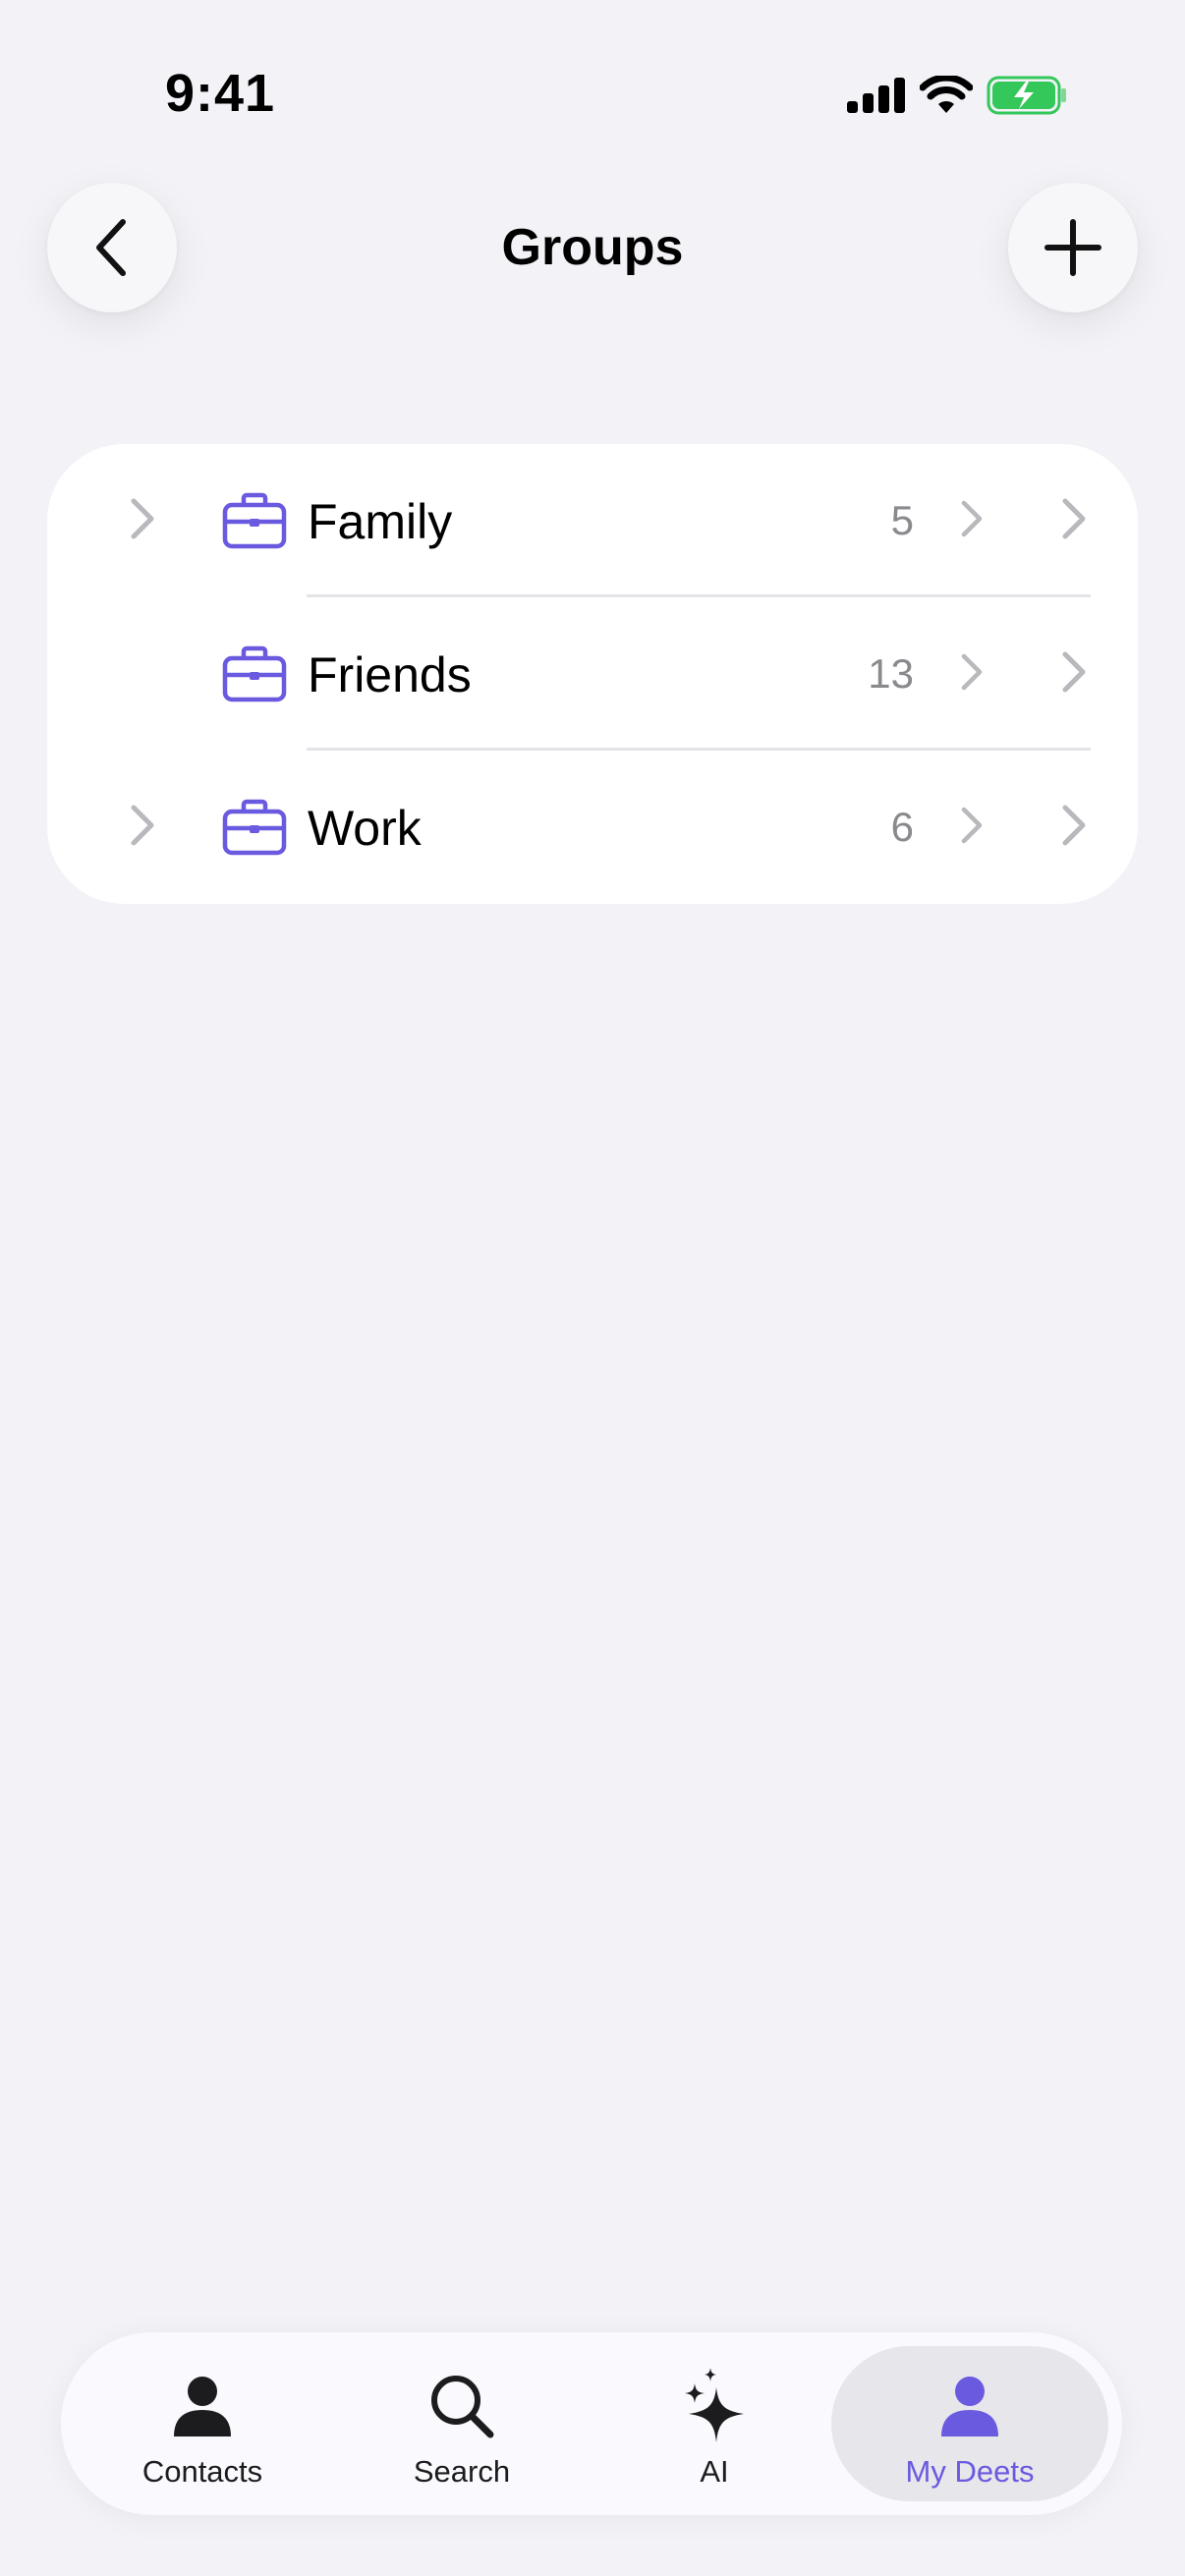  Describe the element at coordinates (891, 673) in the screenshot. I see `group-member-count: 13` at that location.